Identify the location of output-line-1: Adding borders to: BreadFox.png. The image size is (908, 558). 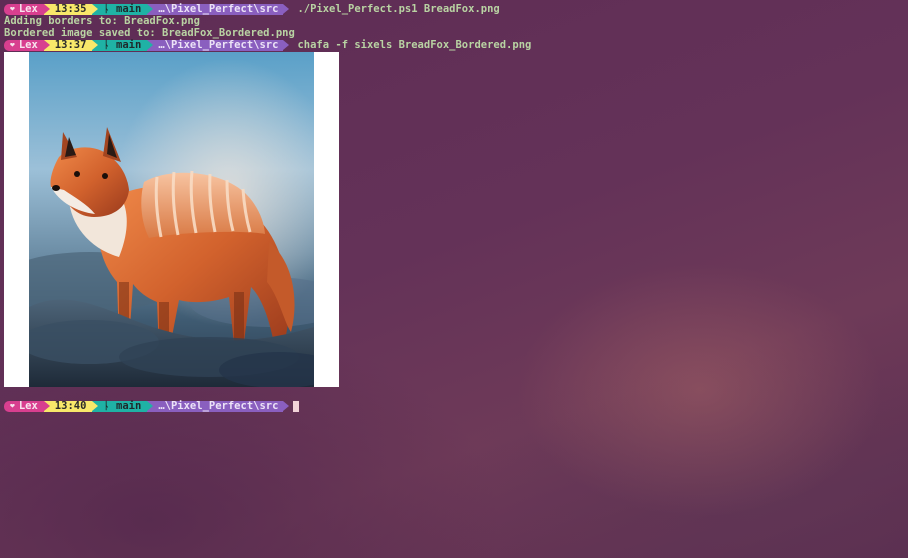
(102, 21).